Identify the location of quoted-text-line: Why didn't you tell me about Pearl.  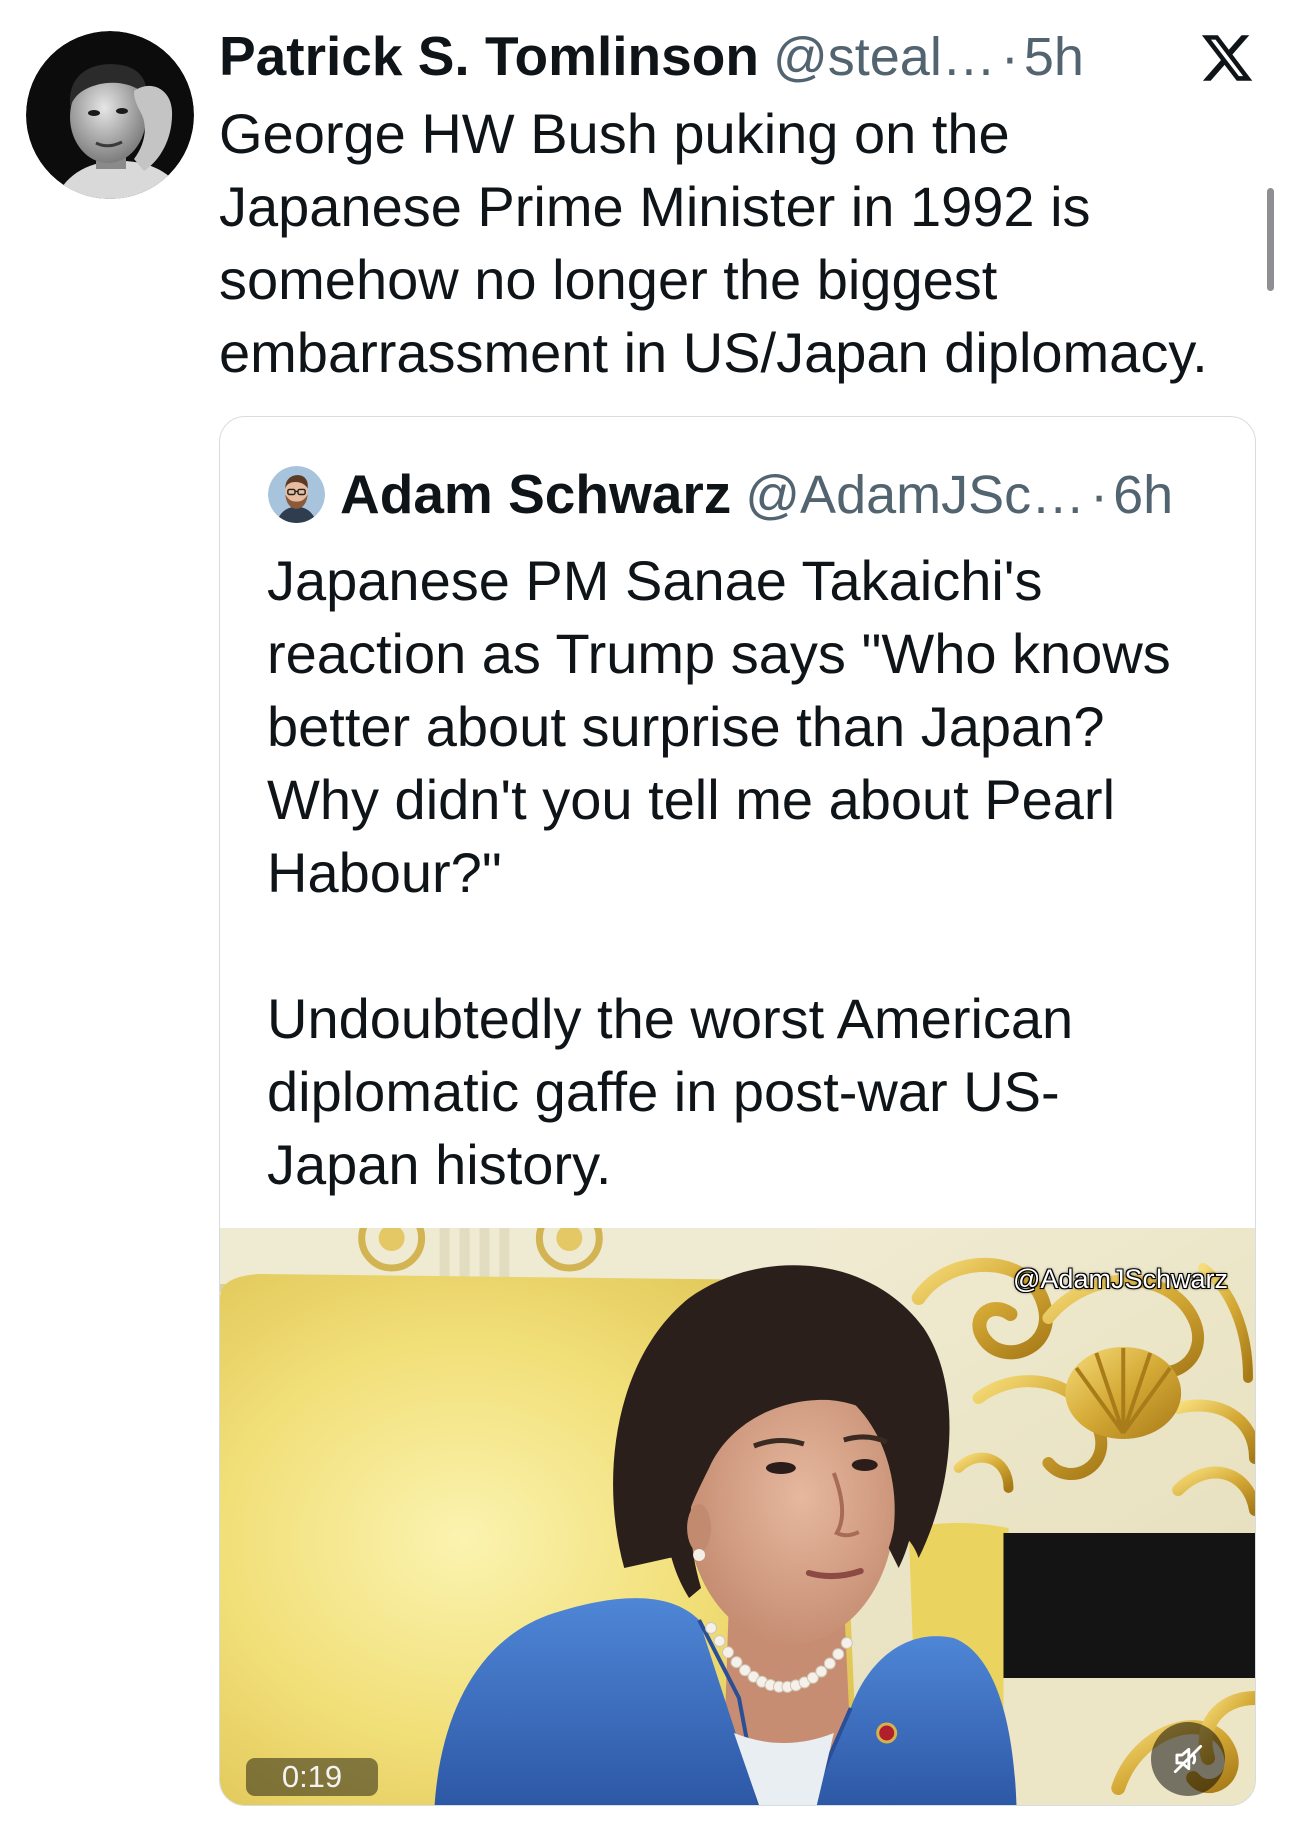
(691, 799).